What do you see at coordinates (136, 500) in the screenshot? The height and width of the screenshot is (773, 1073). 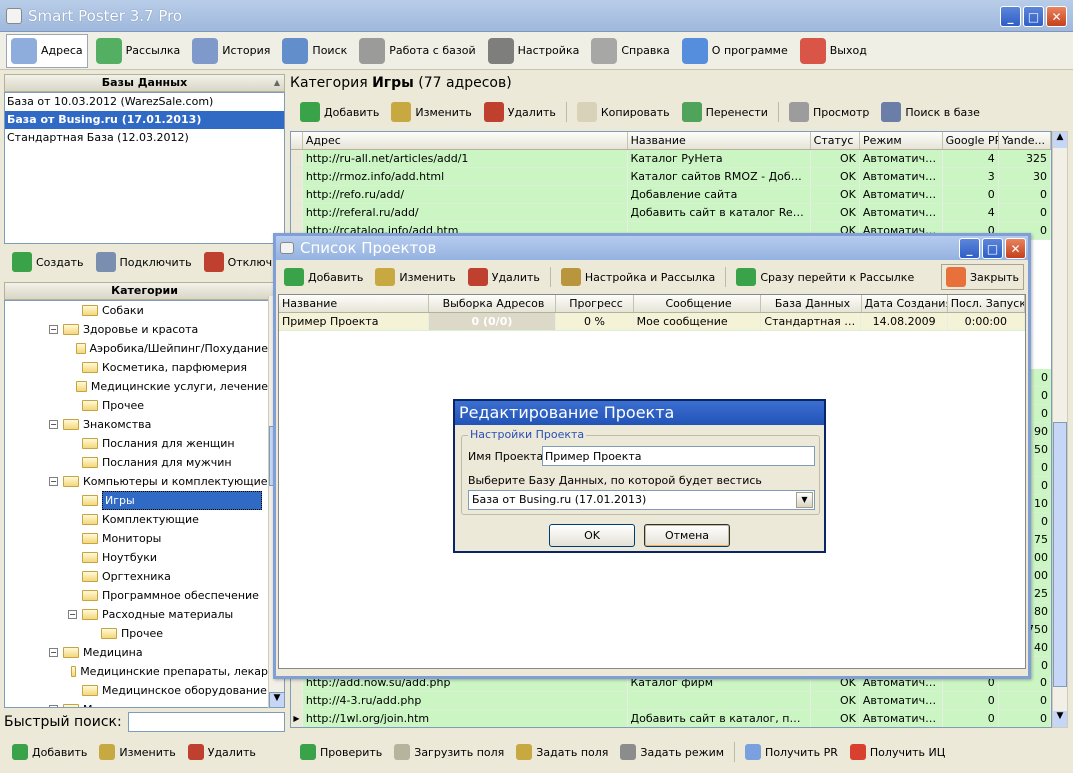 I see `tree-node: Игры` at bounding box center [136, 500].